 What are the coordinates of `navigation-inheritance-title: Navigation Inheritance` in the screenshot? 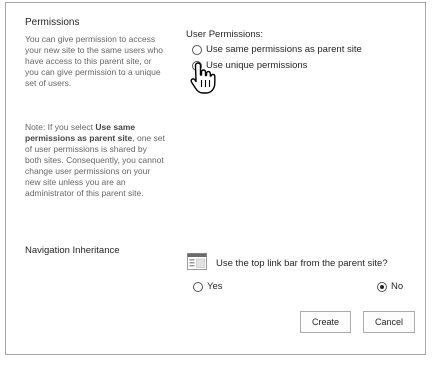 It's located at (72, 250).